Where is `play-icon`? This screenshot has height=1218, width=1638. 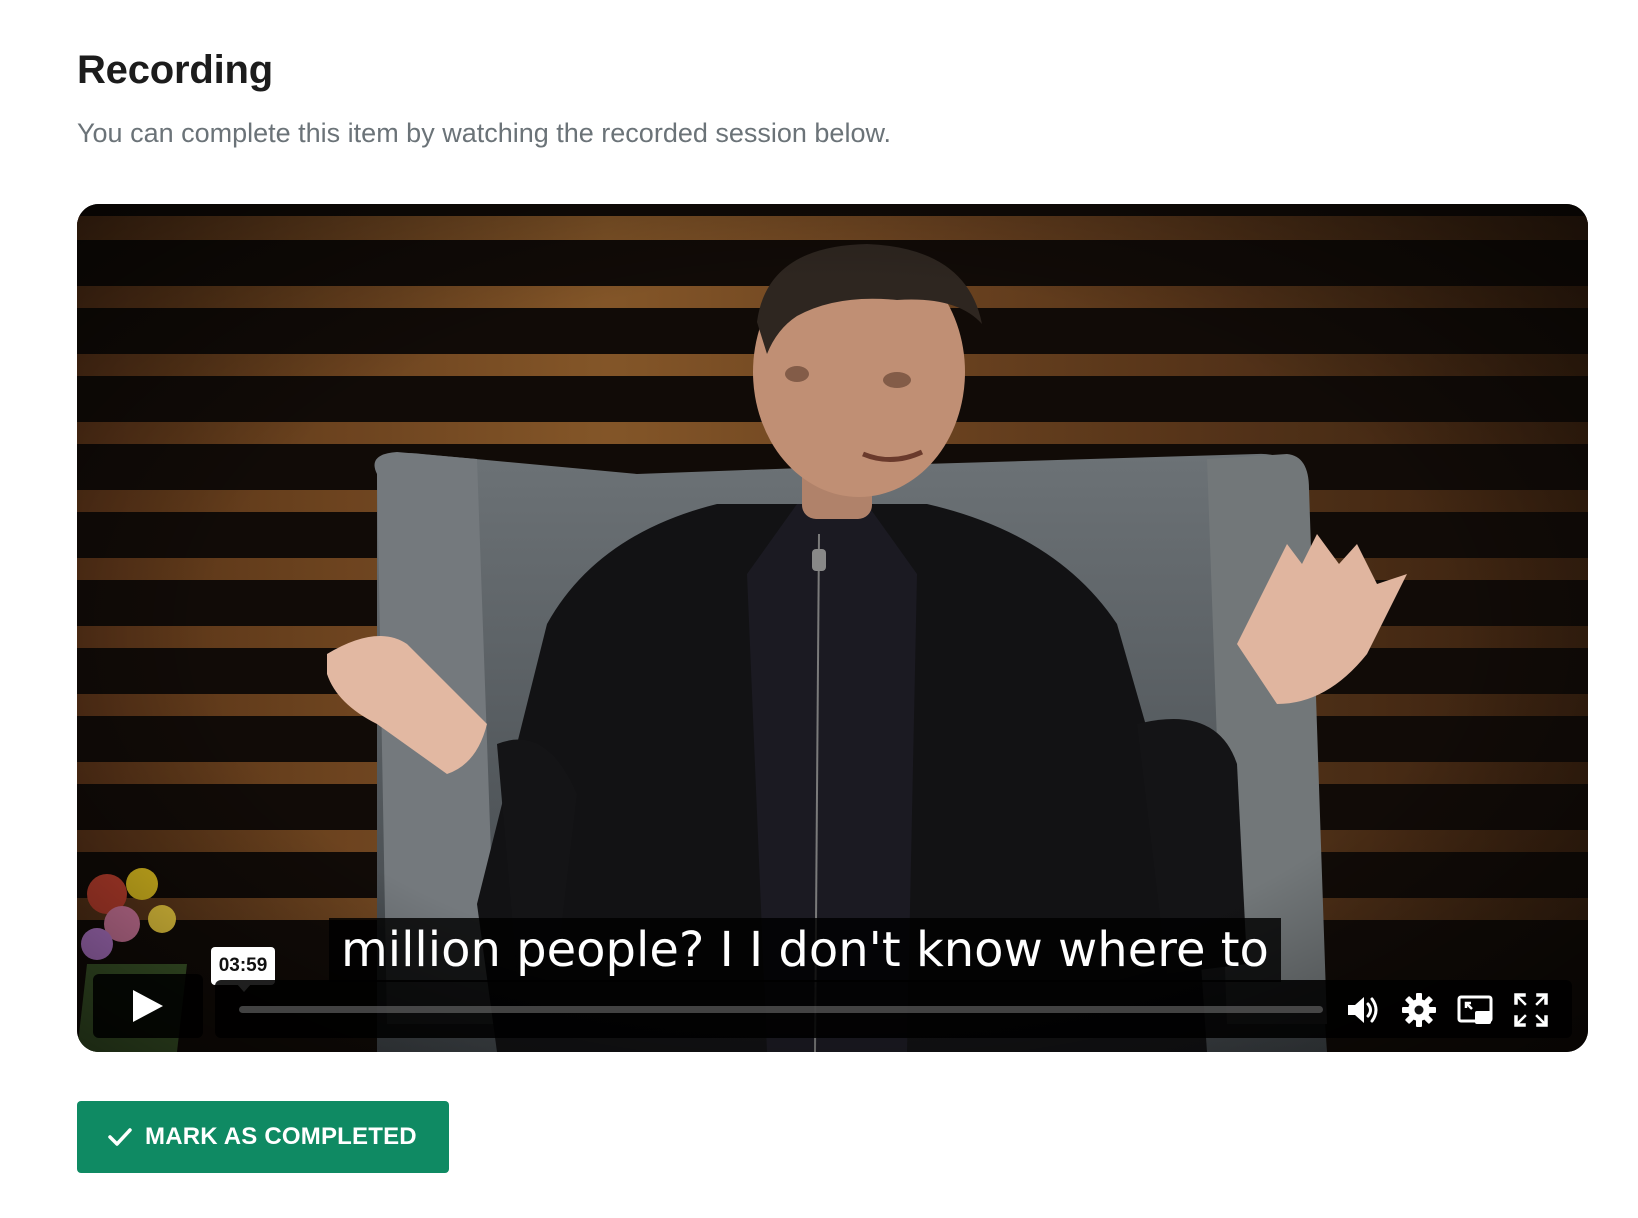 play-icon is located at coordinates (148, 1006).